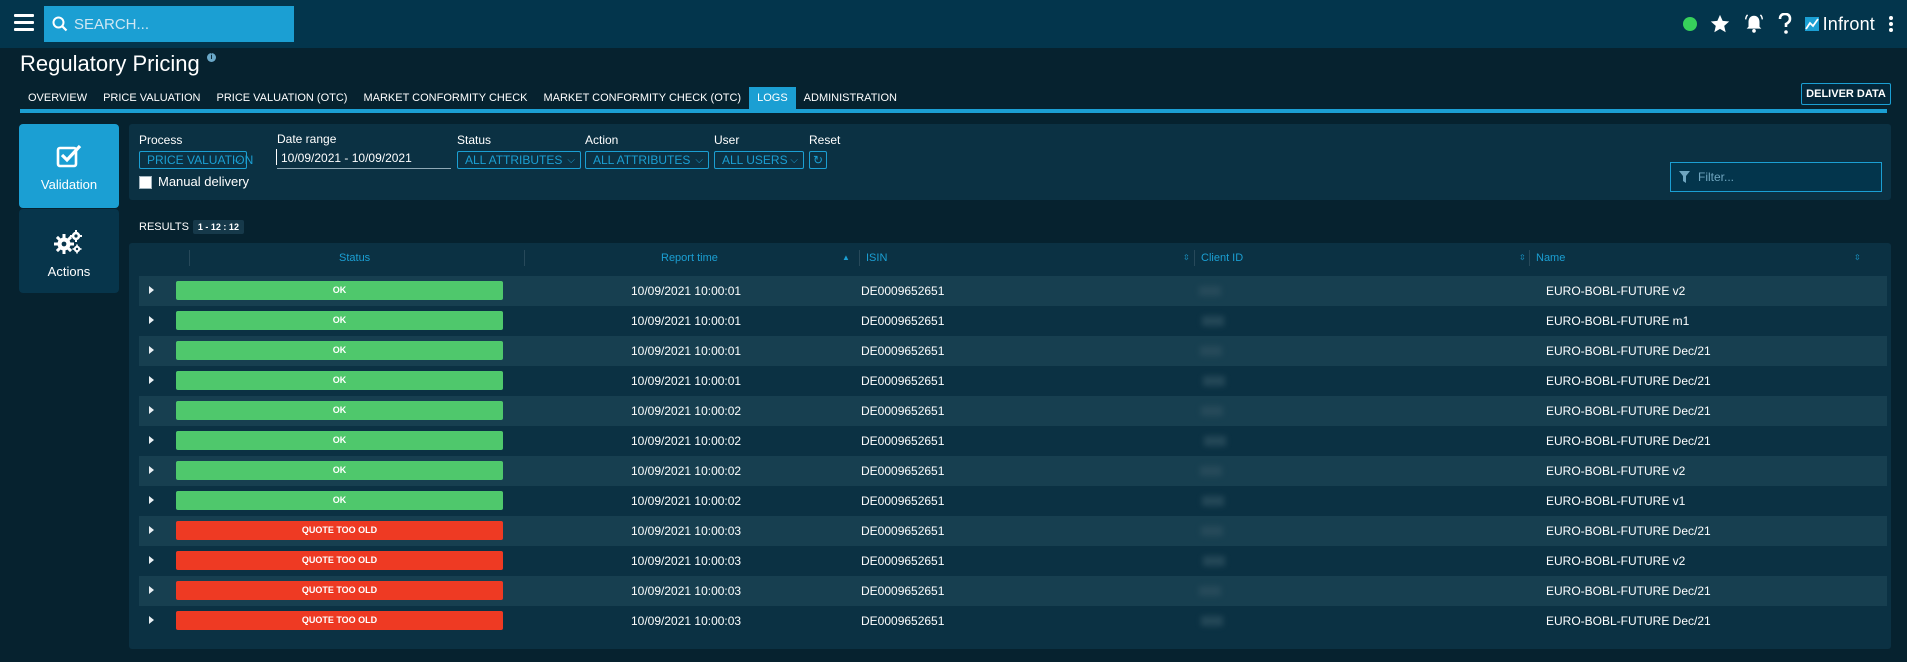 Image resolution: width=1907 pixels, height=662 pixels. Describe the element at coordinates (60, 24) in the screenshot. I see `search-icon` at that location.